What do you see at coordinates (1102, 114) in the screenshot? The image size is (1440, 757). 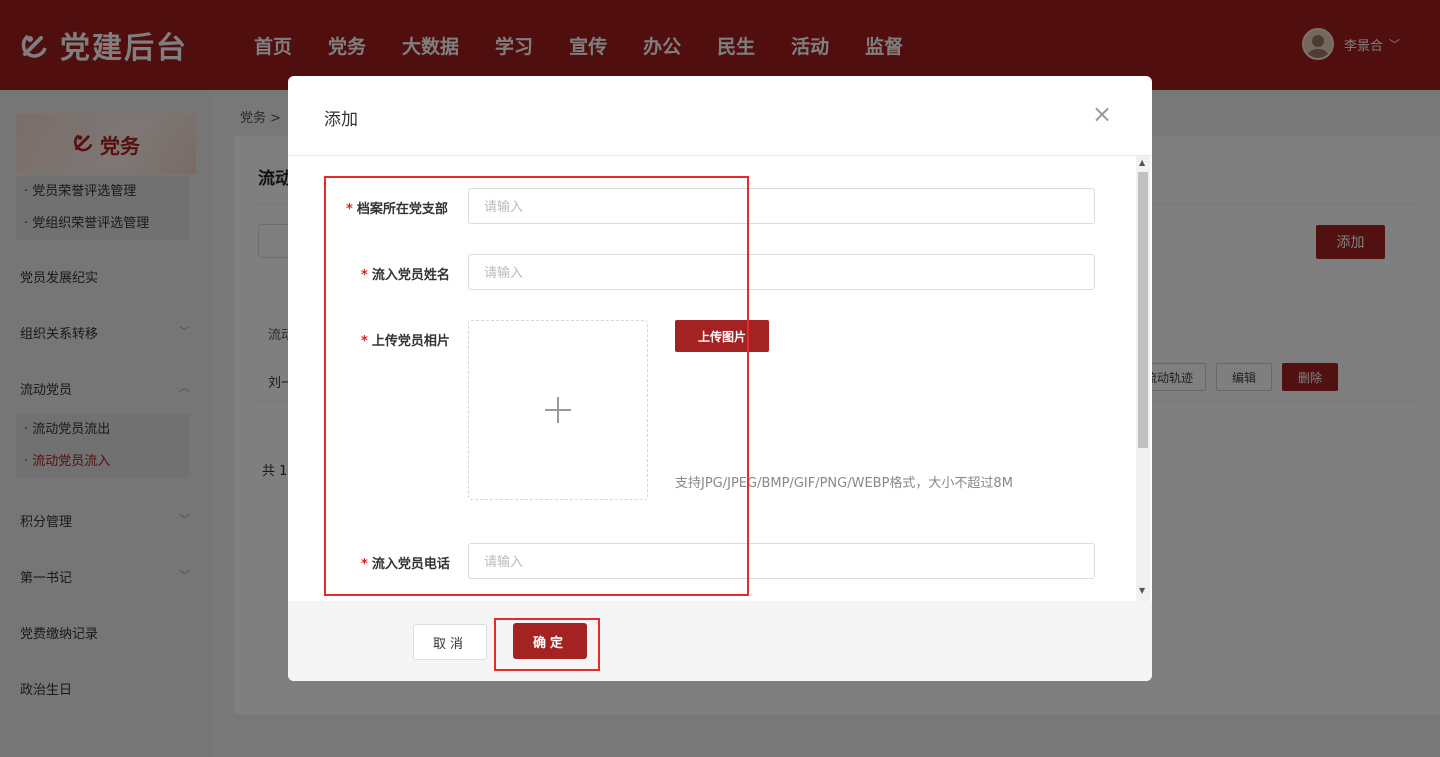 I see `close-icon: ×` at bounding box center [1102, 114].